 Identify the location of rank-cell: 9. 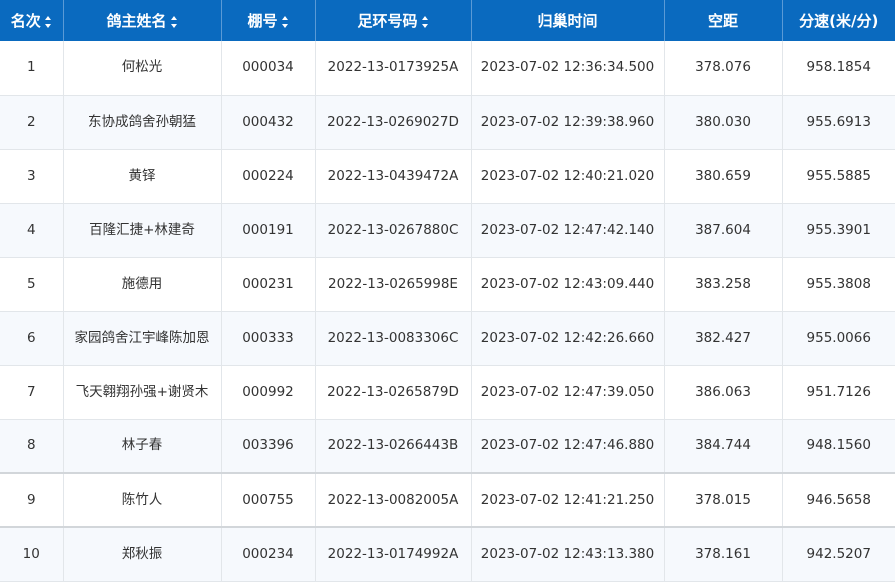
(31, 500).